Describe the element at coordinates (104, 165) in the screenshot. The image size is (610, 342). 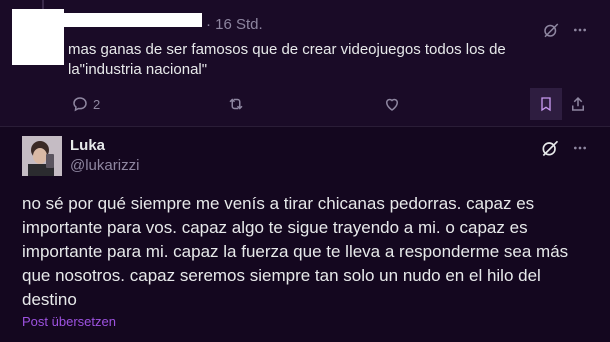
I see `author-handle: @lukarizzi` at that location.